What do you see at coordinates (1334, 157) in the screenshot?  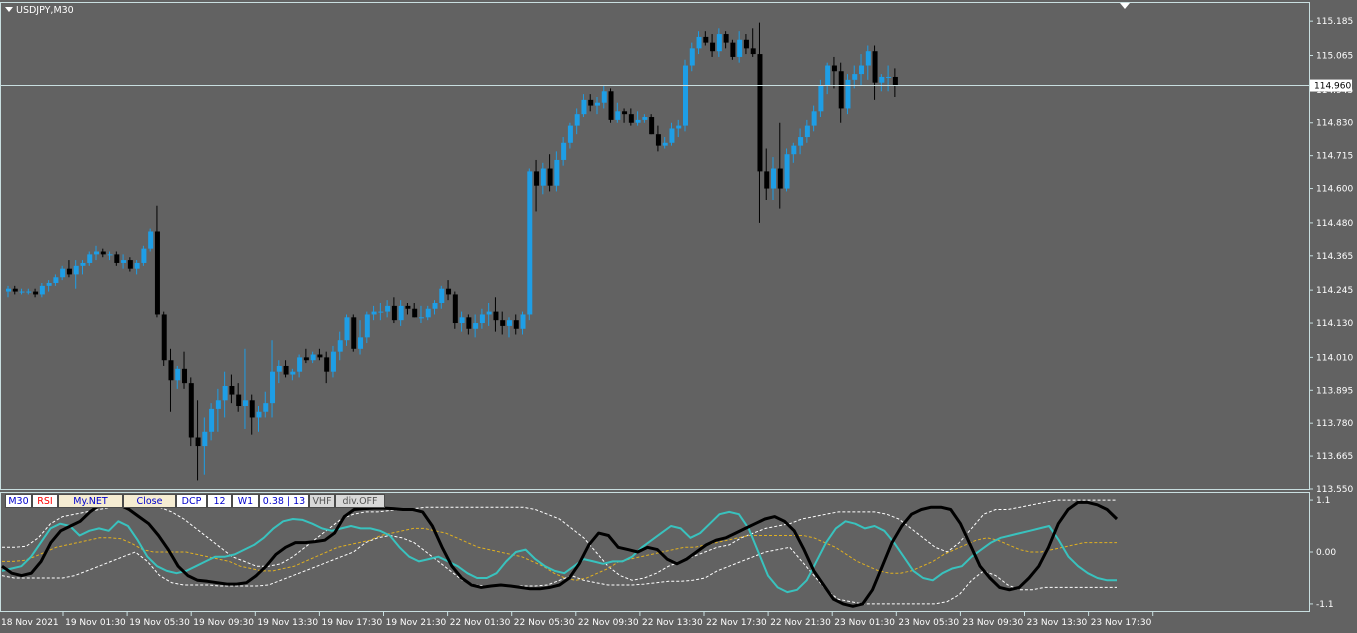 I see `price-tick-label: 114.715` at bounding box center [1334, 157].